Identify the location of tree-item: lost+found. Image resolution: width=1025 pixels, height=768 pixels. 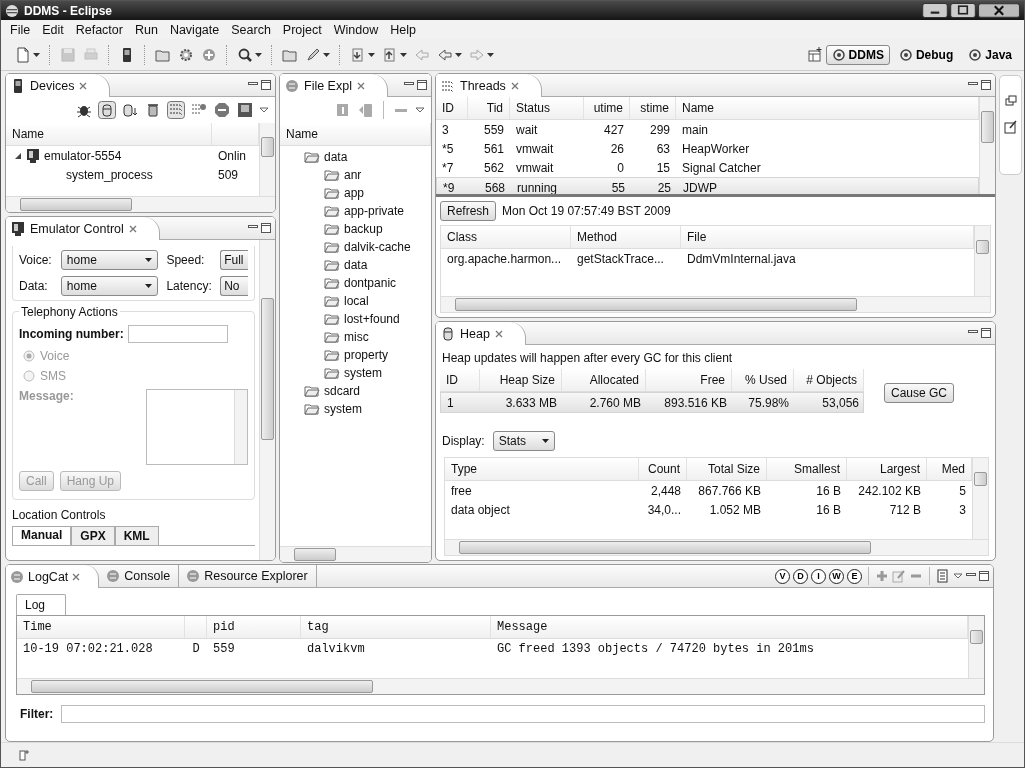
(340, 319).